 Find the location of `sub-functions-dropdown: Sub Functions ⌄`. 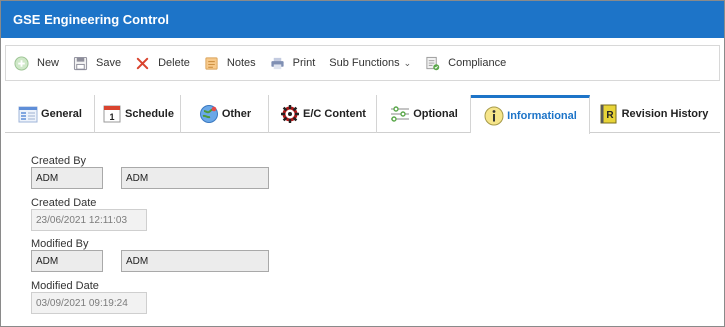

sub-functions-dropdown: Sub Functions ⌄ is located at coordinates (370, 63).